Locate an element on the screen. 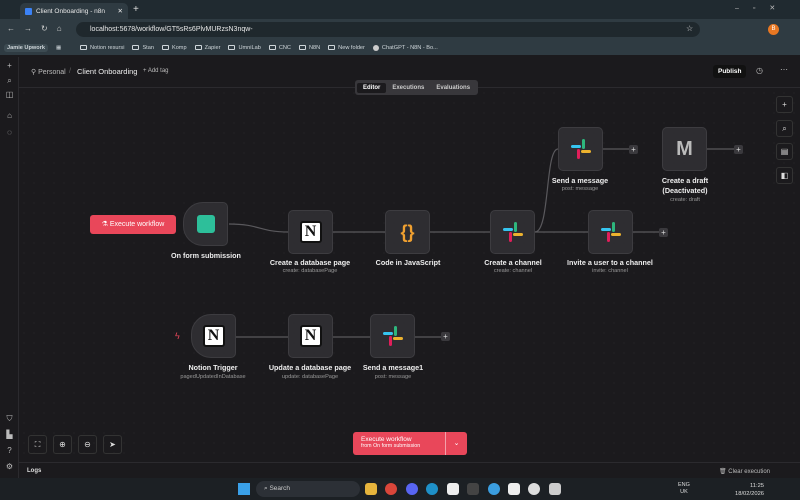 The image size is (800, 500). node-label: Create a draft is located at coordinates (685, 180).